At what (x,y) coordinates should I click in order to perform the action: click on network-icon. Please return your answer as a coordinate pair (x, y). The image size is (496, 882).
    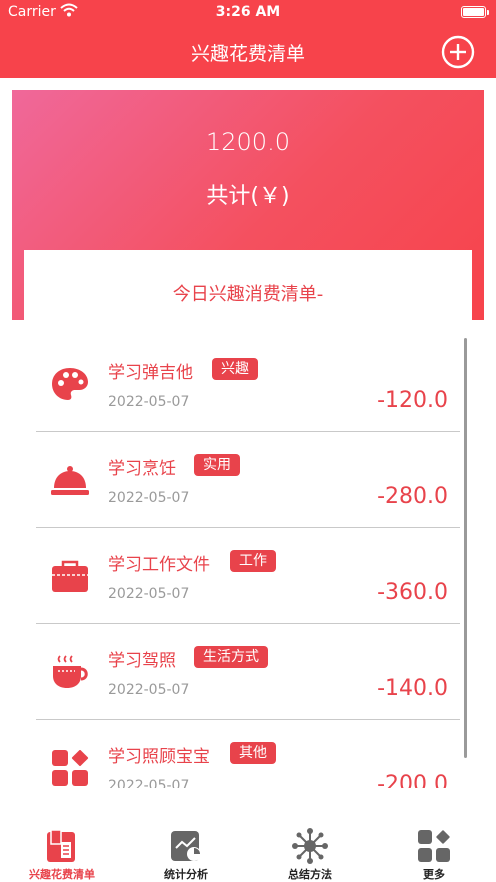
    Looking at the image, I should click on (310, 846).